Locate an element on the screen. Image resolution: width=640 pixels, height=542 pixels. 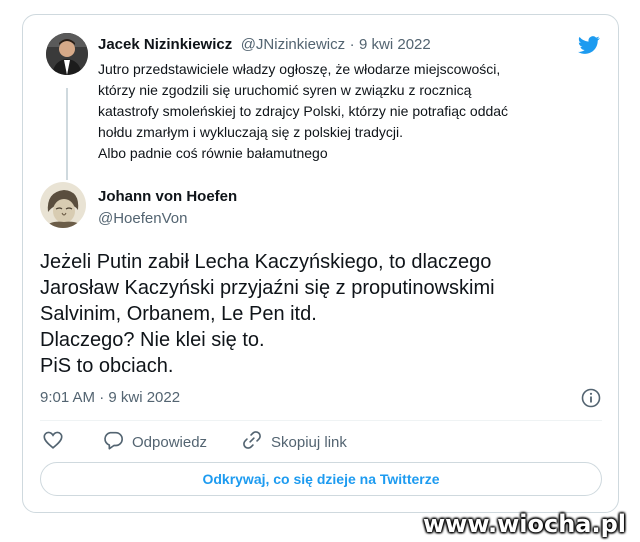
parent-date: 9 kwi 2022 is located at coordinates (395, 44).